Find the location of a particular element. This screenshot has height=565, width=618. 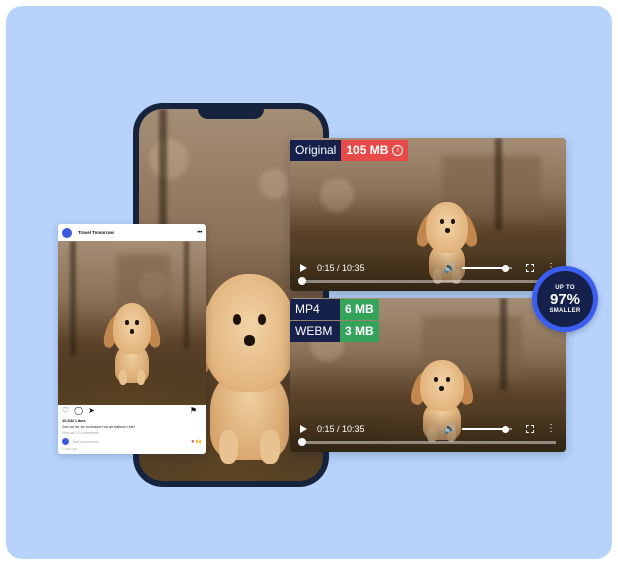

info-icon: i is located at coordinates (398, 150).